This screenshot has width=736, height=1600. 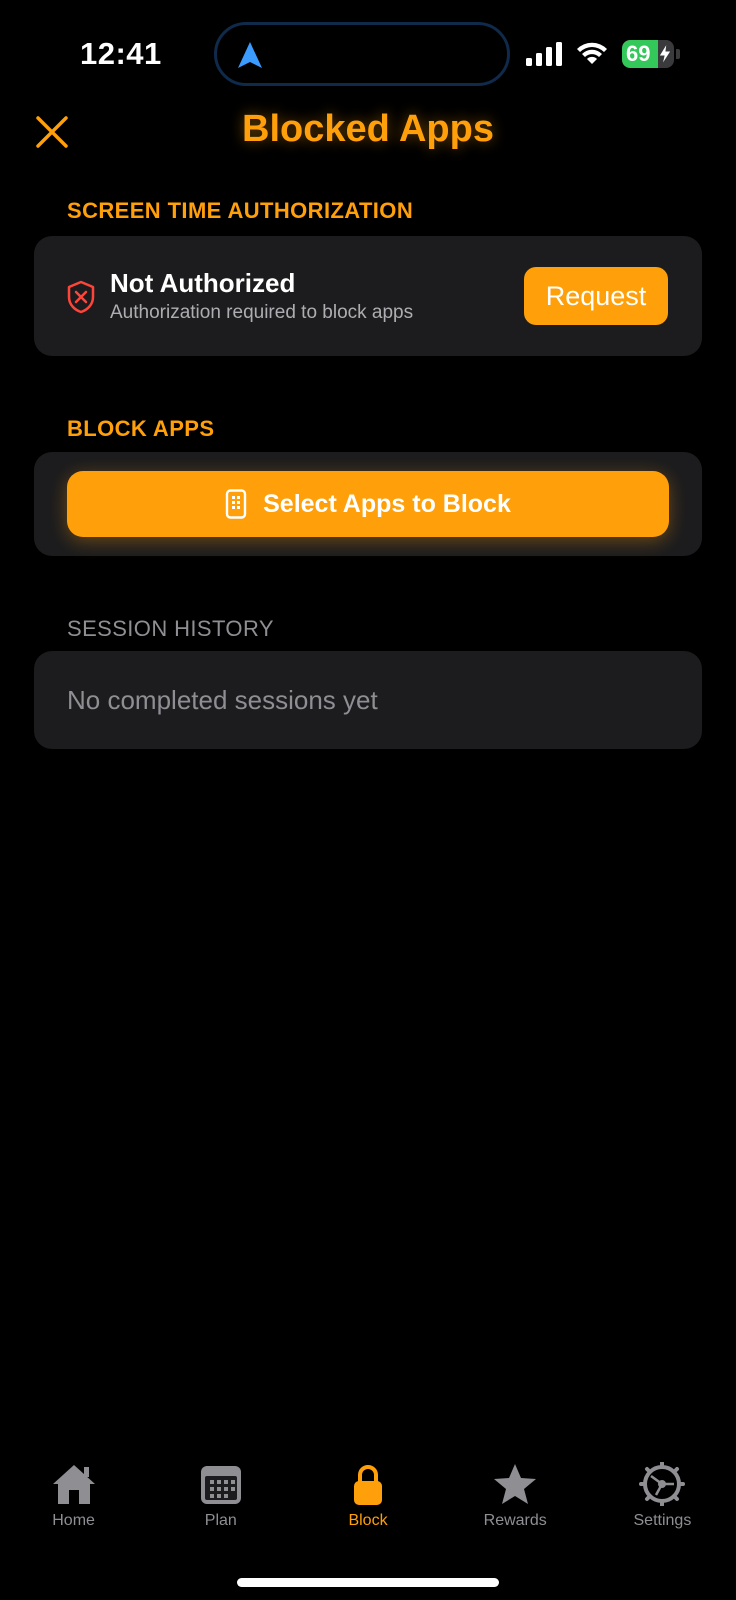 What do you see at coordinates (596, 296) in the screenshot?
I see `request-authorization-button: Request` at bounding box center [596, 296].